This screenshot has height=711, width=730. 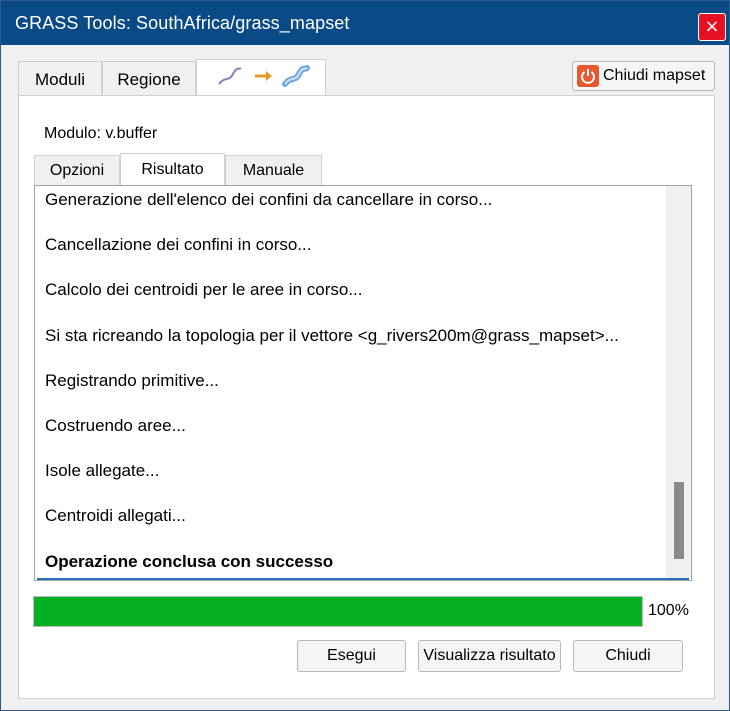 I want to click on close-mapset-button: Chiudi mapset, so click(x=643, y=76).